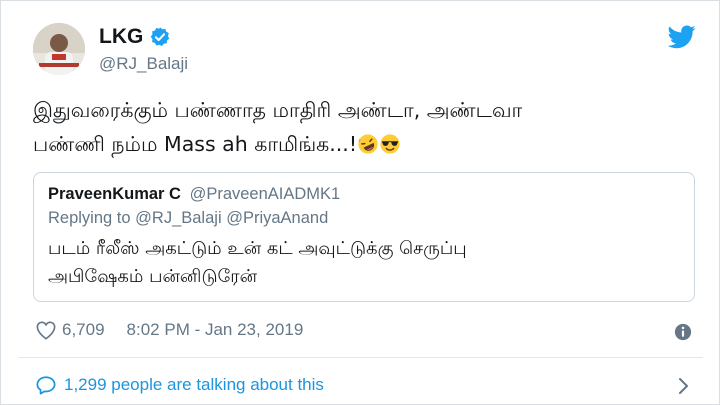  What do you see at coordinates (121, 37) in the screenshot?
I see `author-display-name: LKG` at bounding box center [121, 37].